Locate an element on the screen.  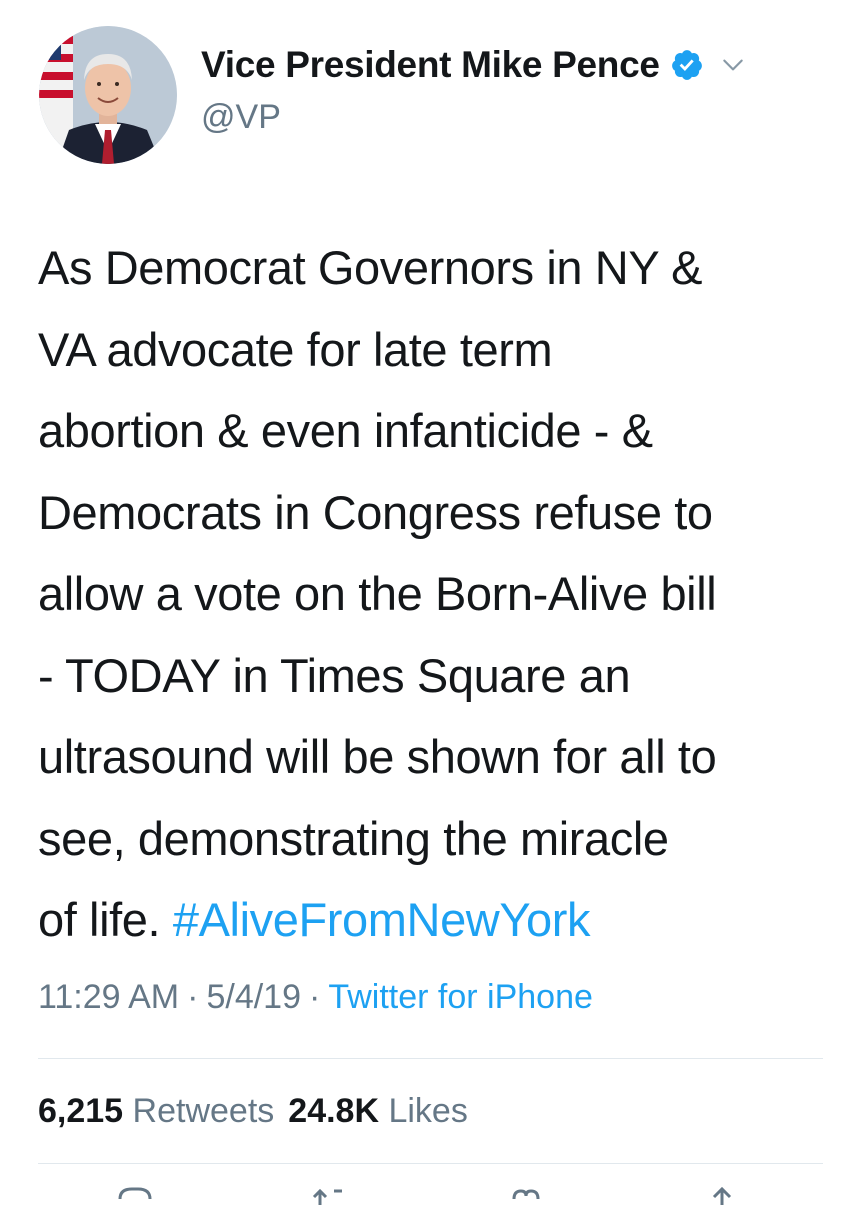
likes-label: Likes is located at coordinates (428, 1111).